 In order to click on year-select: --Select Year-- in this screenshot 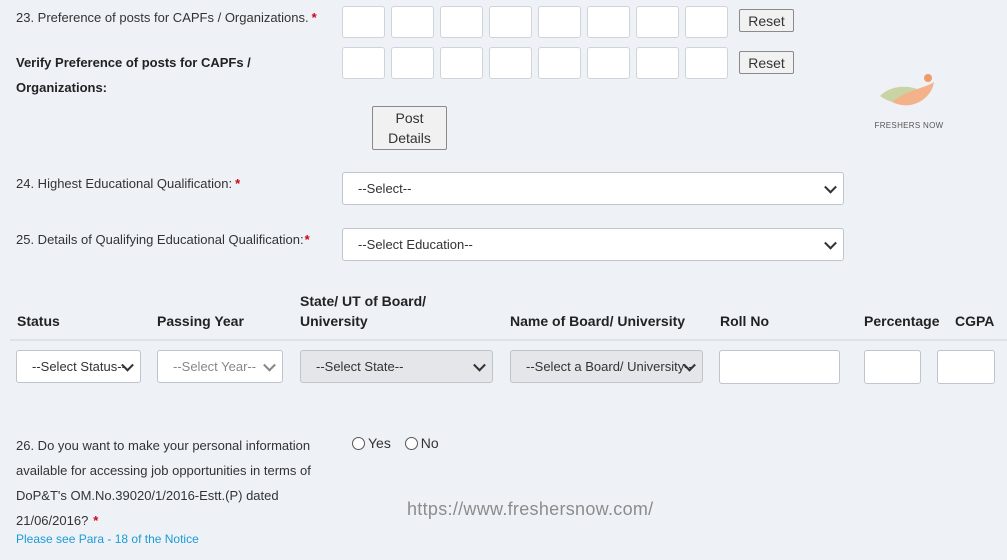, I will do `click(220, 366)`.